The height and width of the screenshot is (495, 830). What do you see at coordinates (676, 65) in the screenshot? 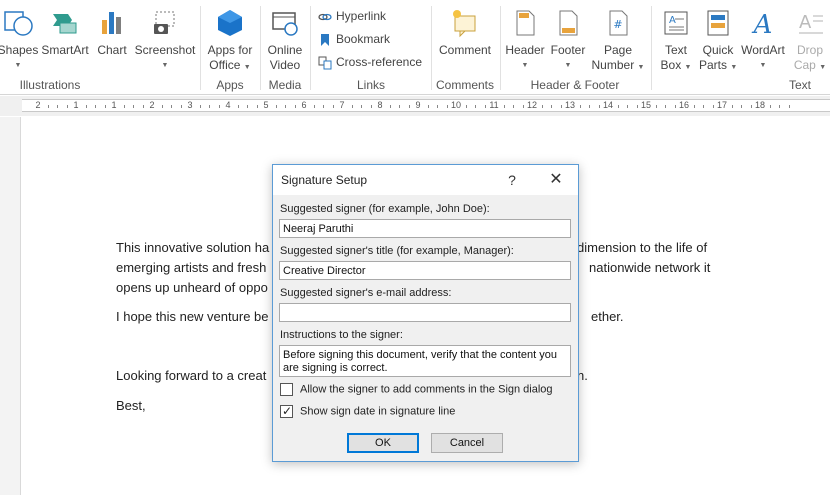
I see `text-box-label-line2: Box ▼` at bounding box center [676, 65].